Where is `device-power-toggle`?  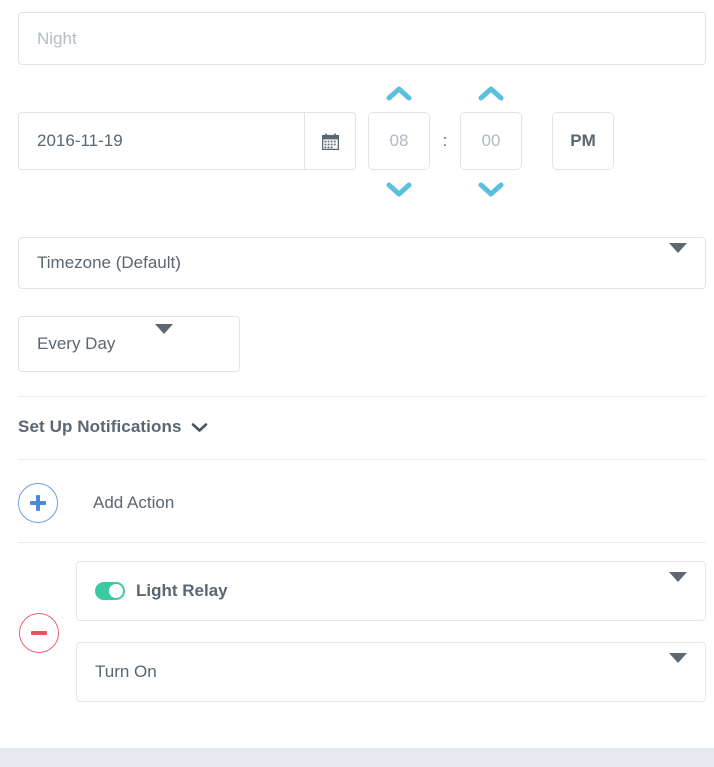
device-power-toggle is located at coordinates (110, 591).